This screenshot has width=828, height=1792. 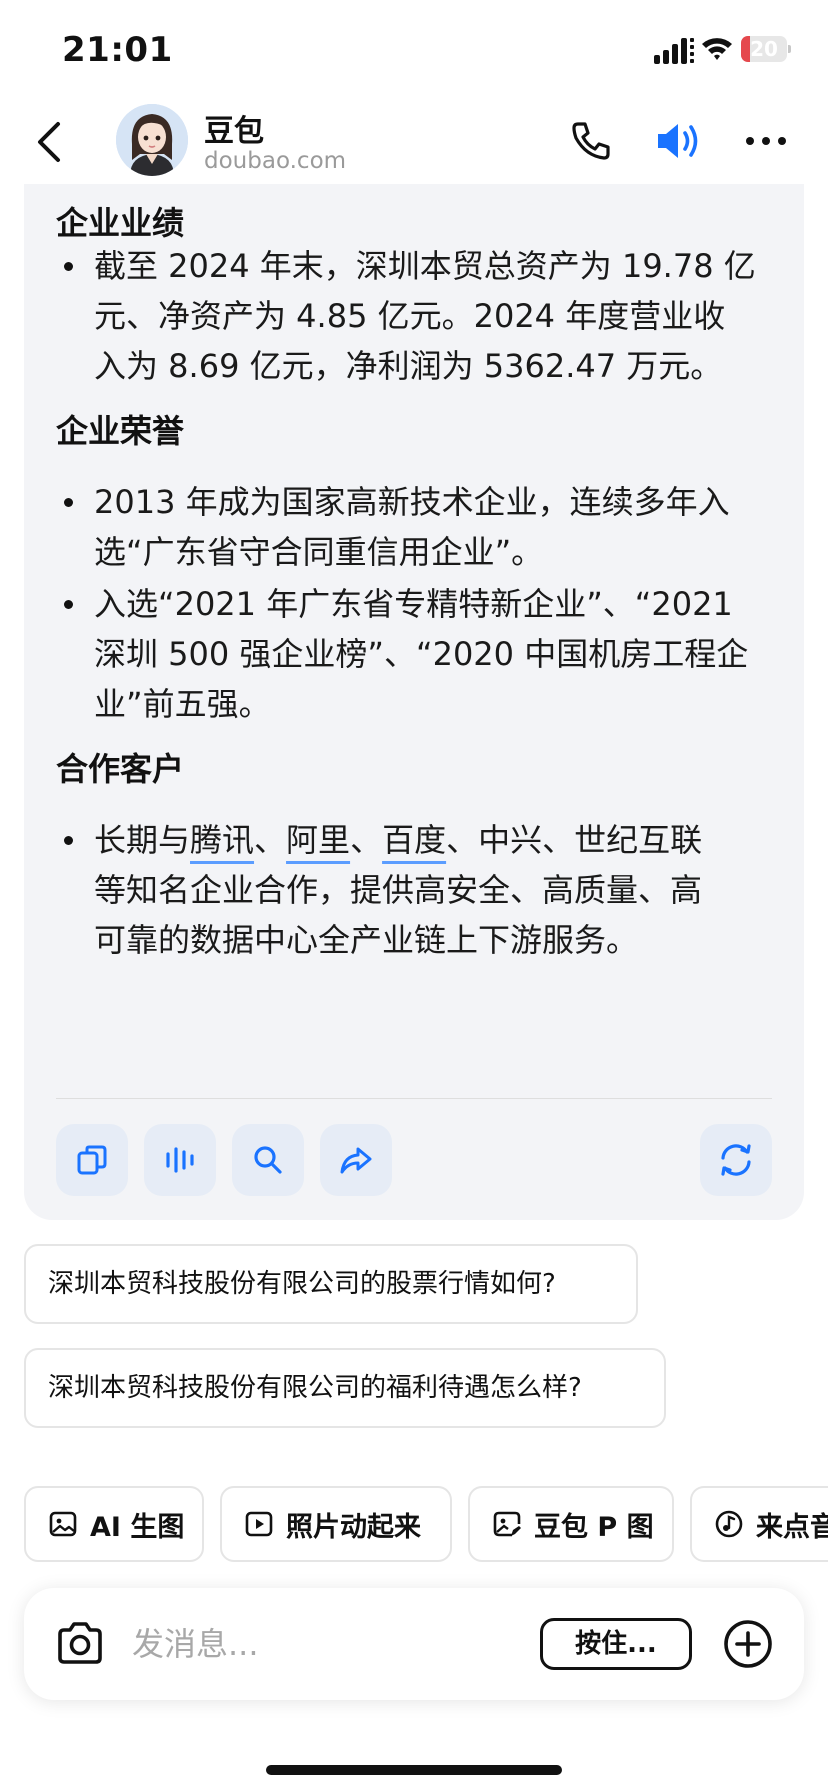 What do you see at coordinates (259, 1524) in the screenshot?
I see `play-icon` at bounding box center [259, 1524].